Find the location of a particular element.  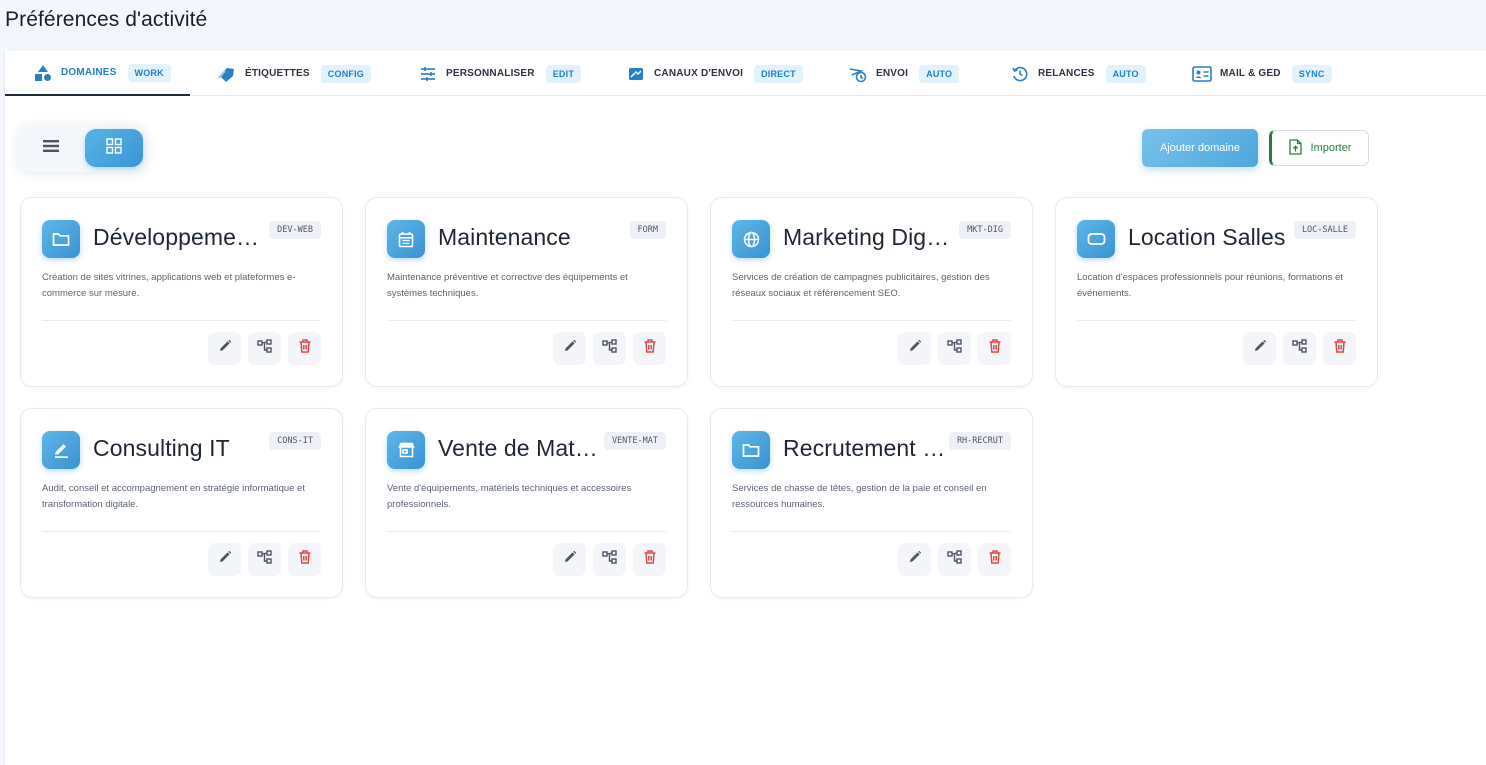

domain-code-badge: LOC-SALLE is located at coordinates (1324, 230).